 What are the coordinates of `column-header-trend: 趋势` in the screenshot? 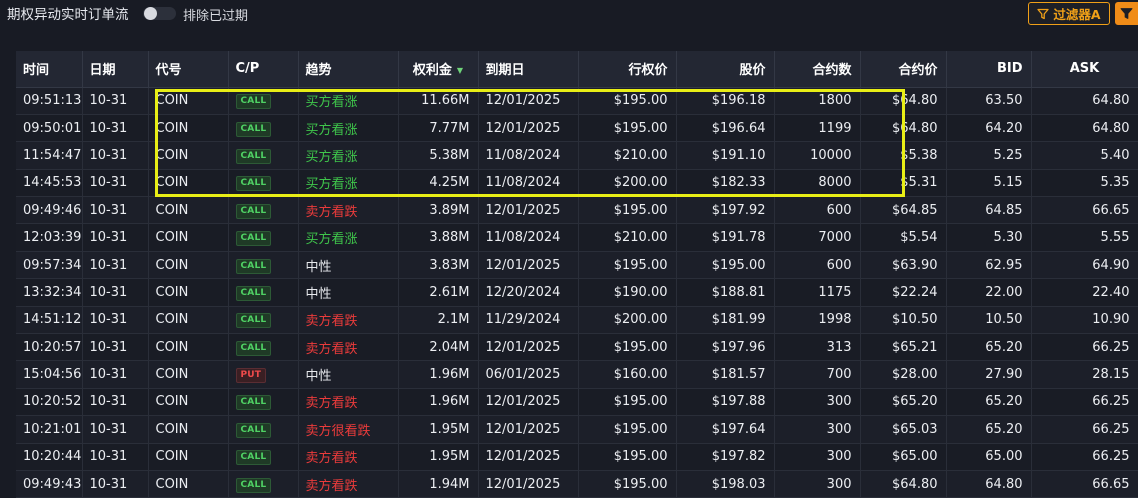 It's located at (348, 69).